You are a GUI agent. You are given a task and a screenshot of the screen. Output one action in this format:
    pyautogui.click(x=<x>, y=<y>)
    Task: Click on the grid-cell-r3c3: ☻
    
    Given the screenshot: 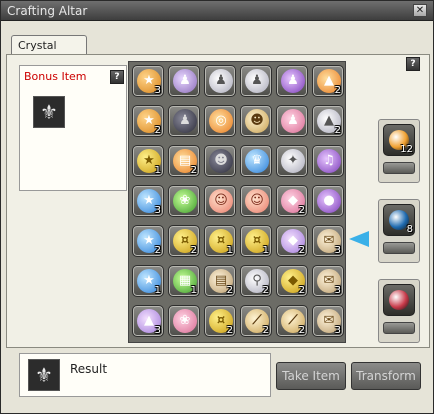 What is the action you would take?
    pyautogui.click(x=220, y=161)
    